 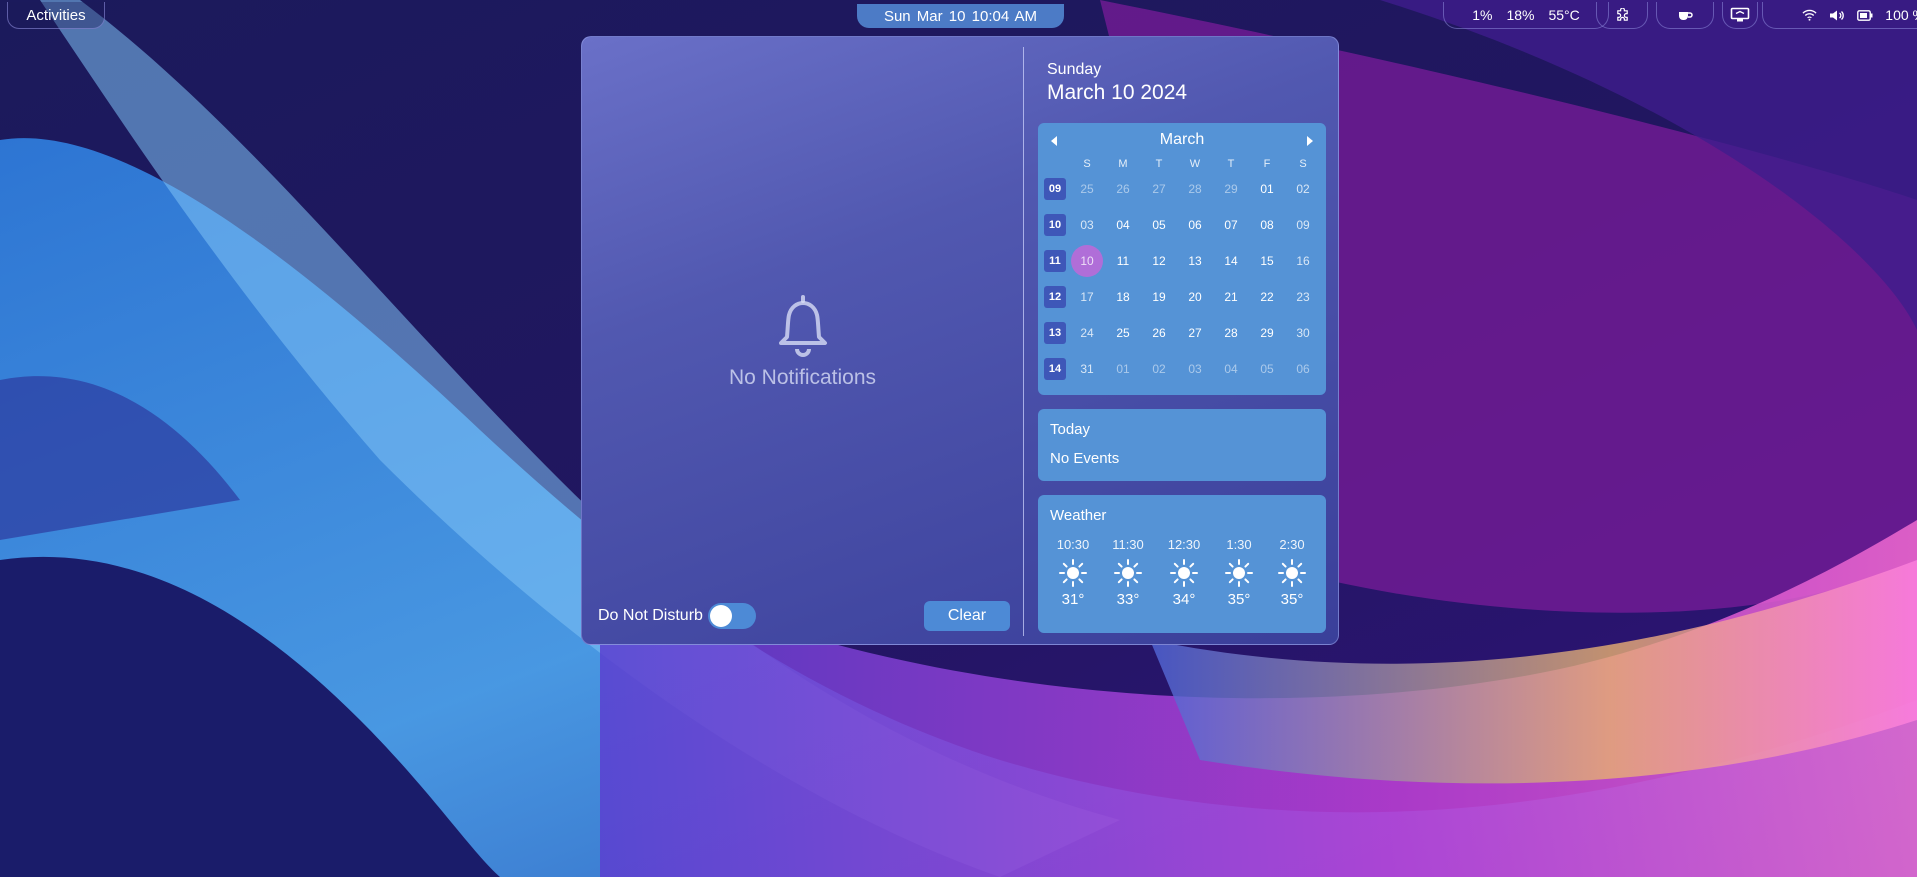 I want to click on weekday-header: M, so click(x=1123, y=164).